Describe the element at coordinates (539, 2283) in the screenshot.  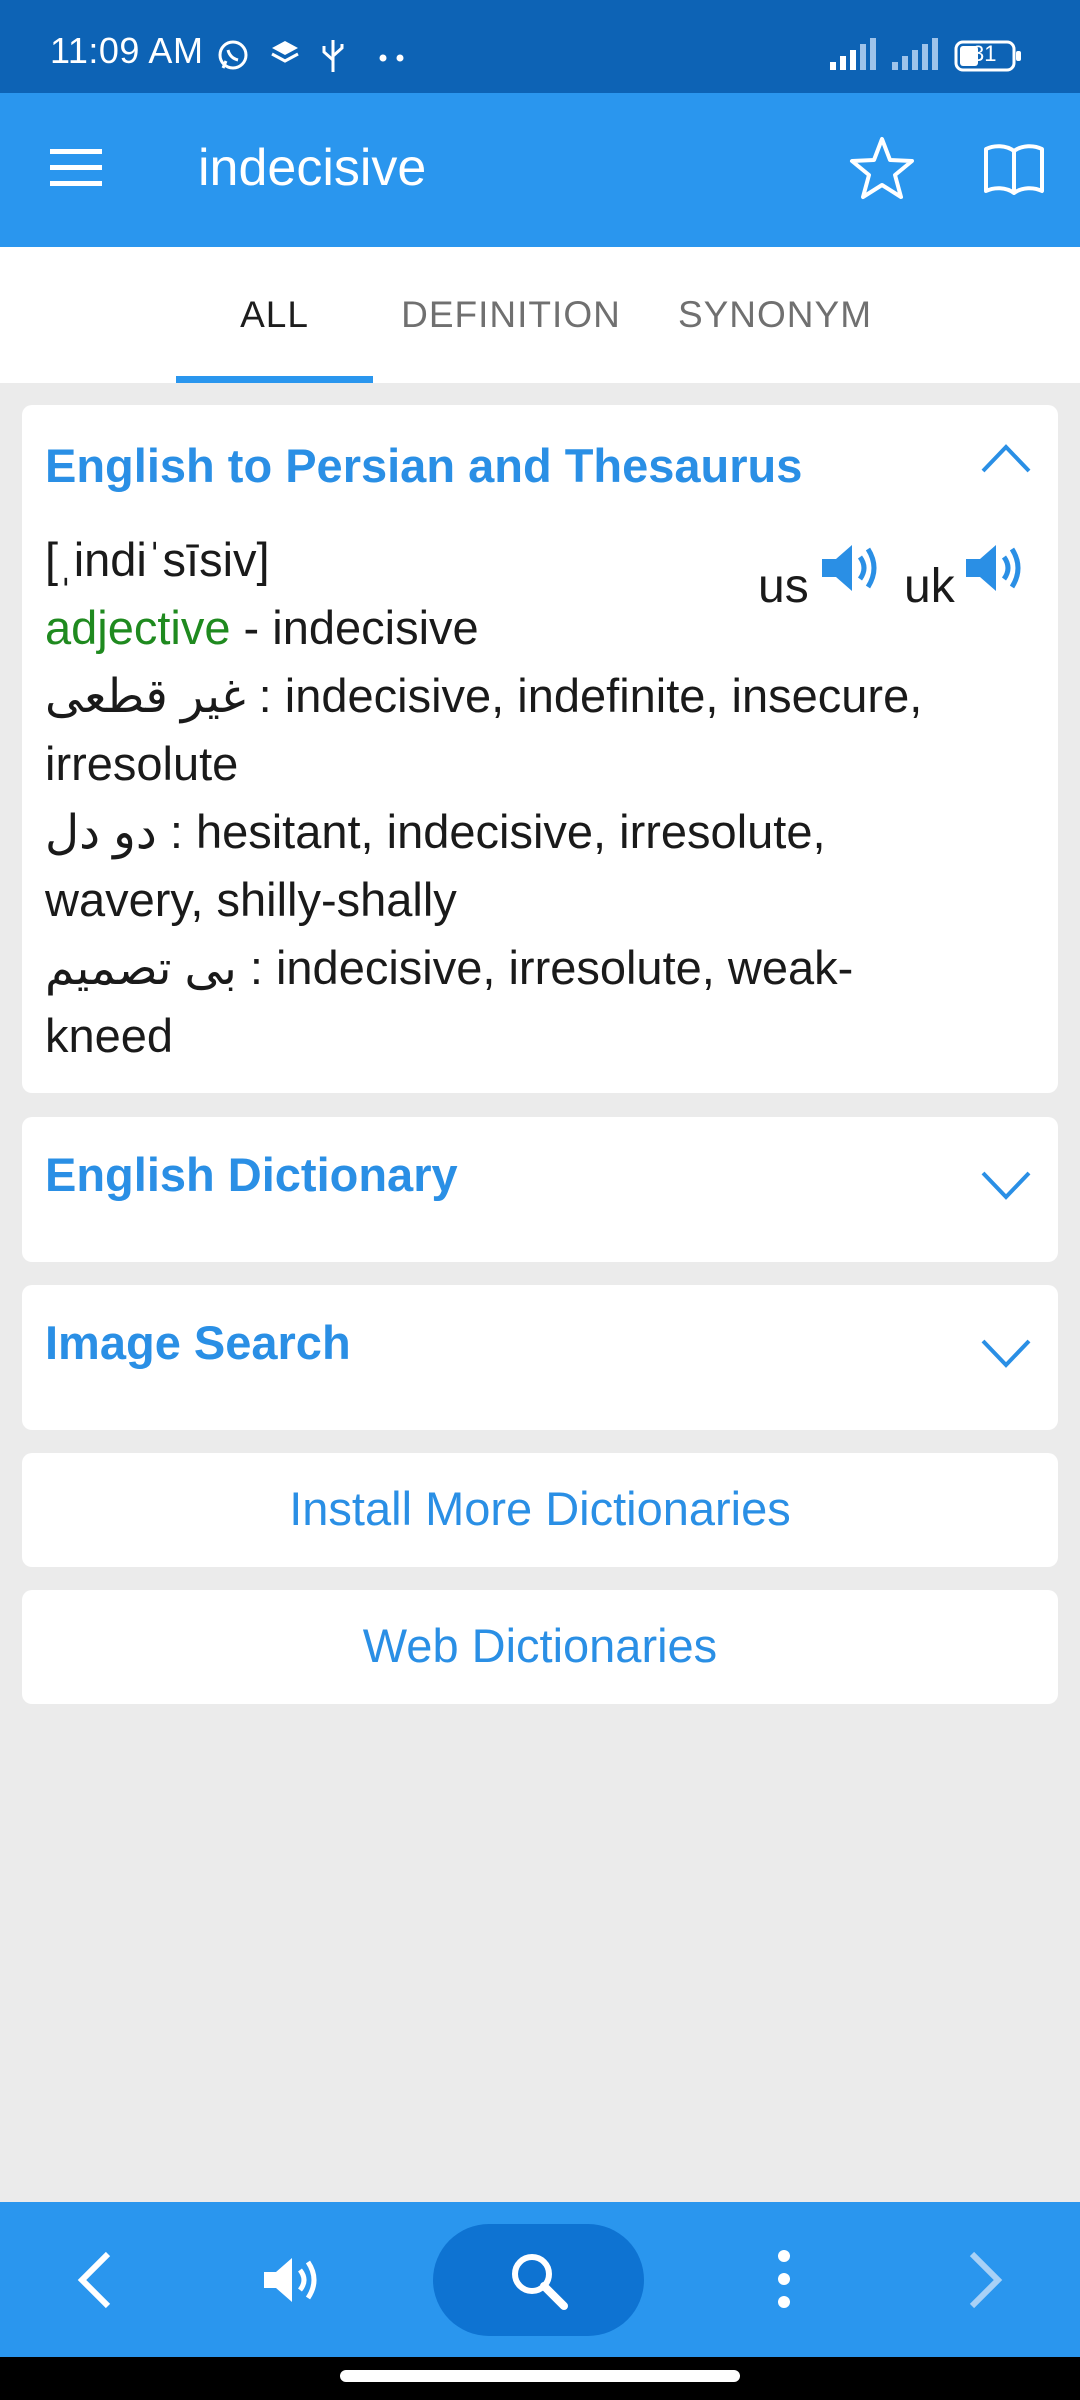
I see `search-icon` at that location.